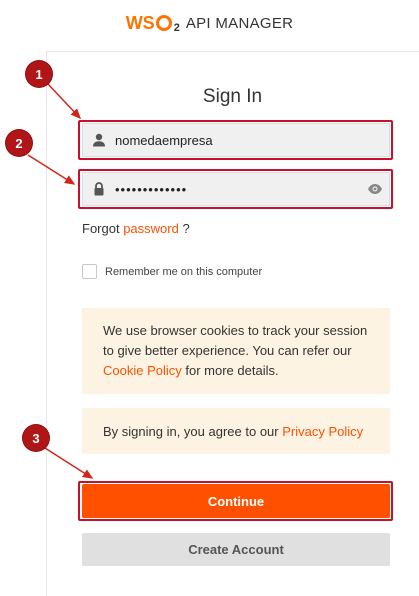  I want to click on continue-button: Continue, so click(236, 501).